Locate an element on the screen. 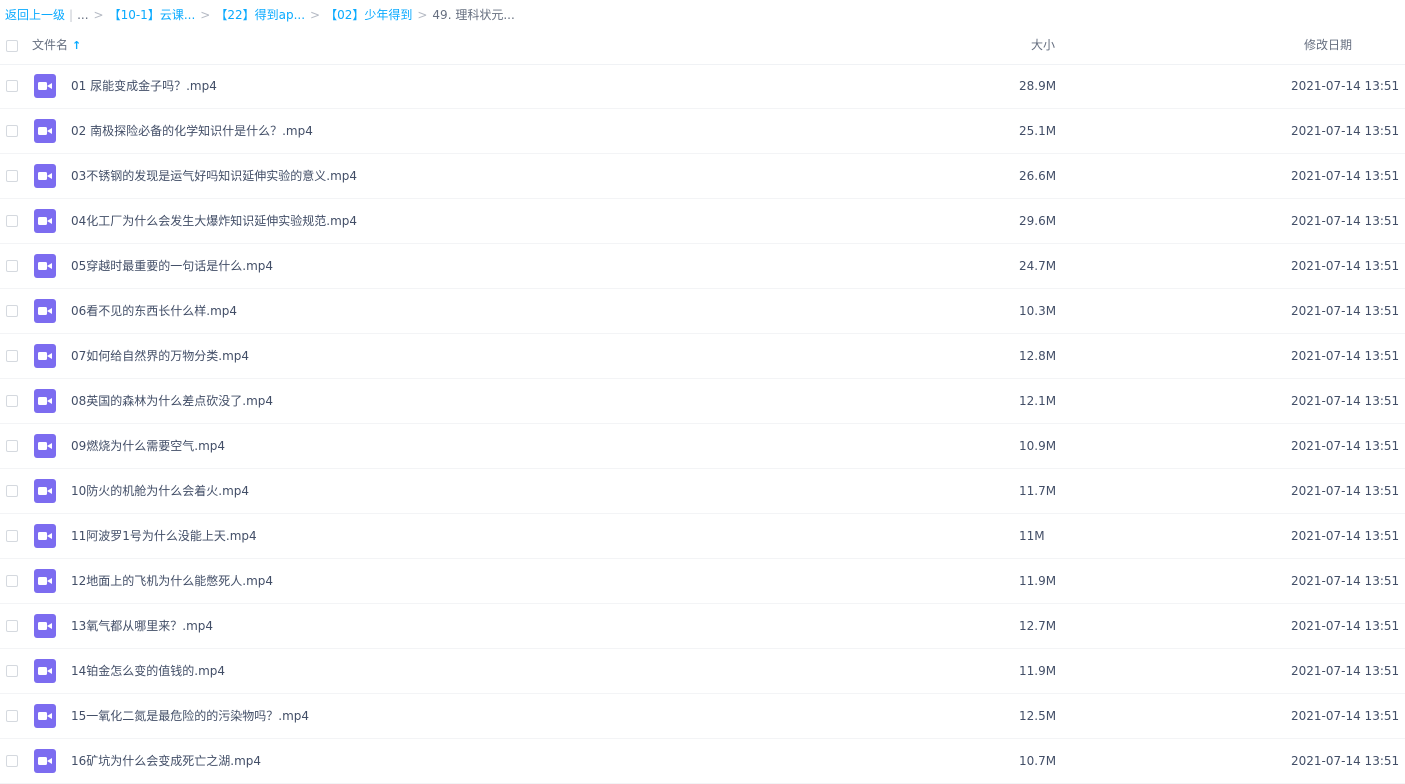 The width and height of the screenshot is (1405, 784). file-name: 13氧气都从哪里来？.mp4 is located at coordinates (142, 626).